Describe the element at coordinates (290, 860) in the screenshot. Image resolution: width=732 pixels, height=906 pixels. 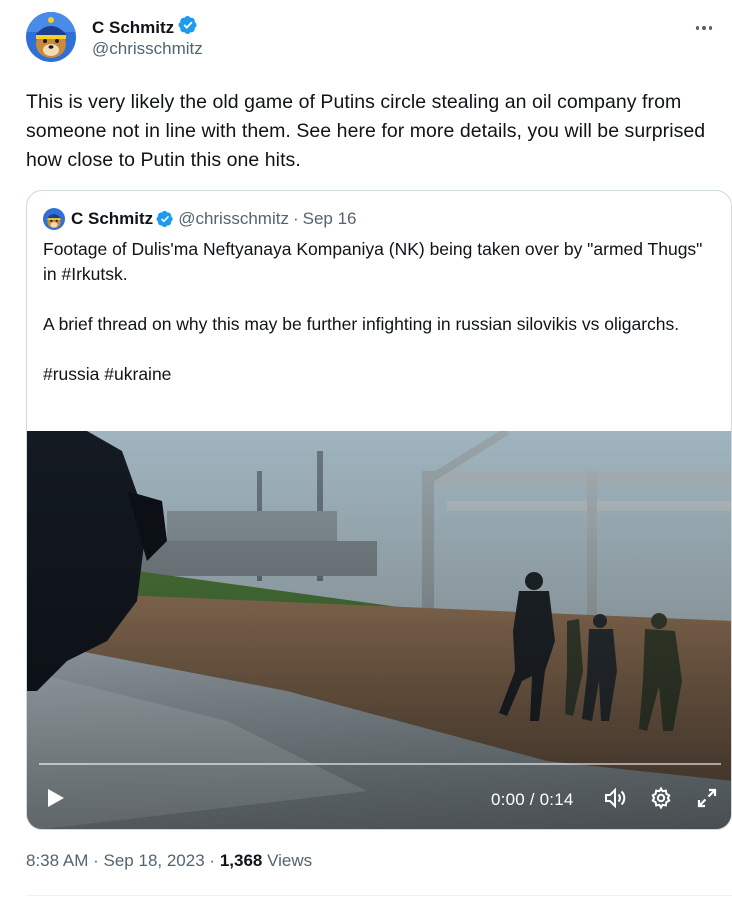
I see `views-label: Views` at that location.